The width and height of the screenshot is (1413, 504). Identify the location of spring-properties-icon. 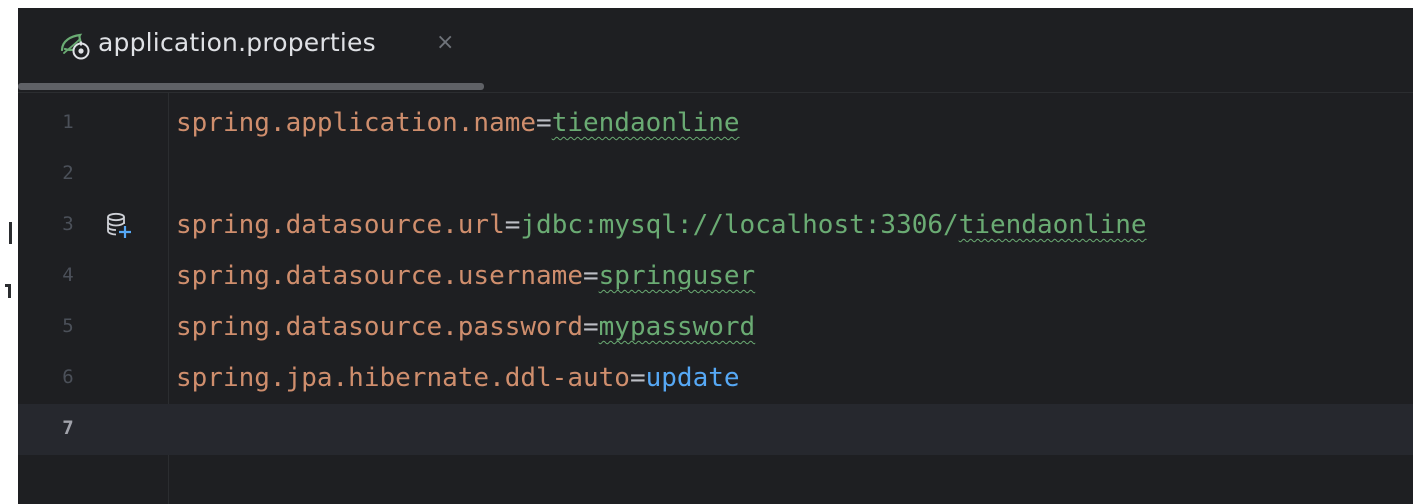
(75, 45).